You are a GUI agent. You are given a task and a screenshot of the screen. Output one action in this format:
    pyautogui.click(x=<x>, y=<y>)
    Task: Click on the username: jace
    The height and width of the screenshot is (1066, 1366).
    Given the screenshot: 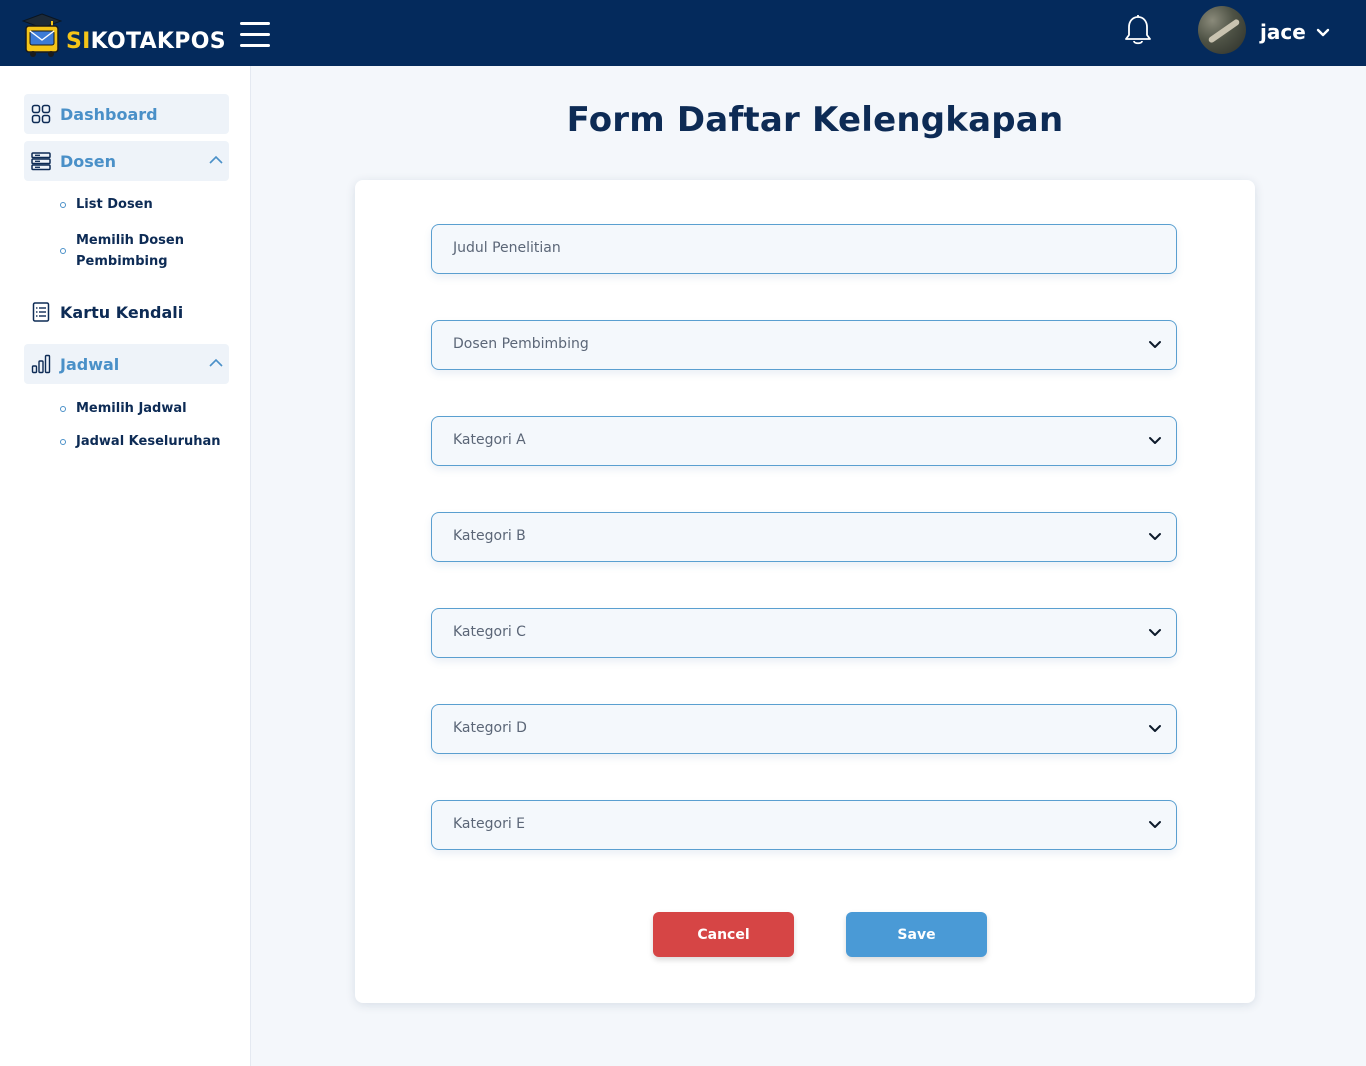 What is the action you would take?
    pyautogui.click(x=1283, y=32)
    